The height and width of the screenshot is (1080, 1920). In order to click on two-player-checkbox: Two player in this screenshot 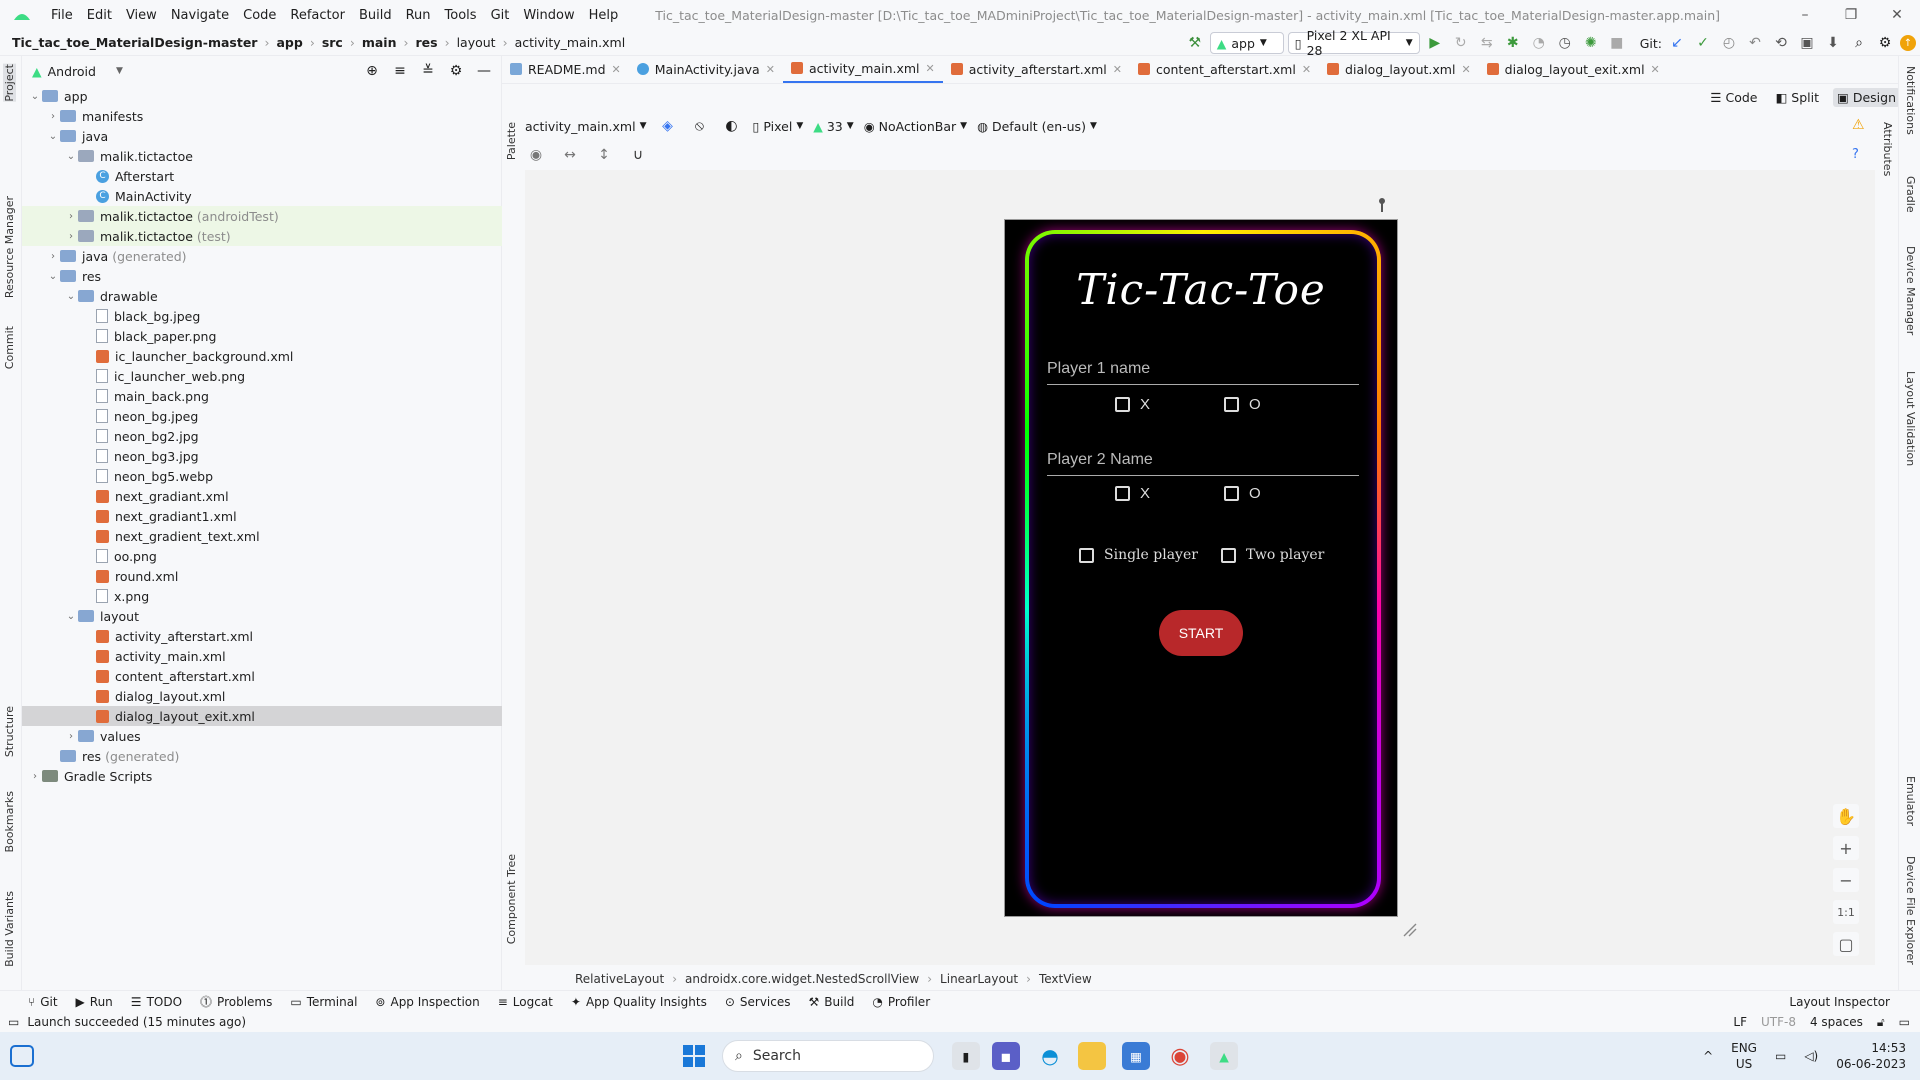, I will do `click(1272, 555)`.